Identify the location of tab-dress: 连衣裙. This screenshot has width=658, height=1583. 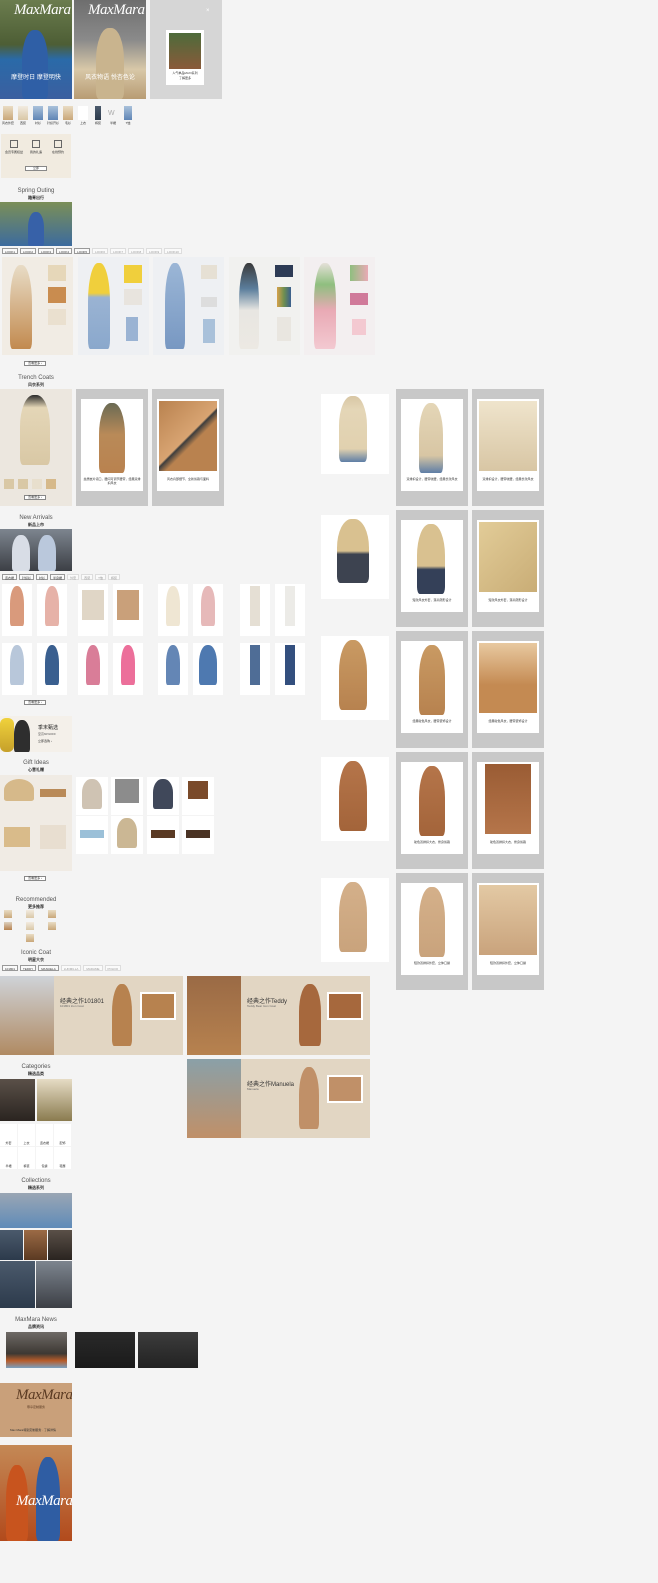
(10, 577).